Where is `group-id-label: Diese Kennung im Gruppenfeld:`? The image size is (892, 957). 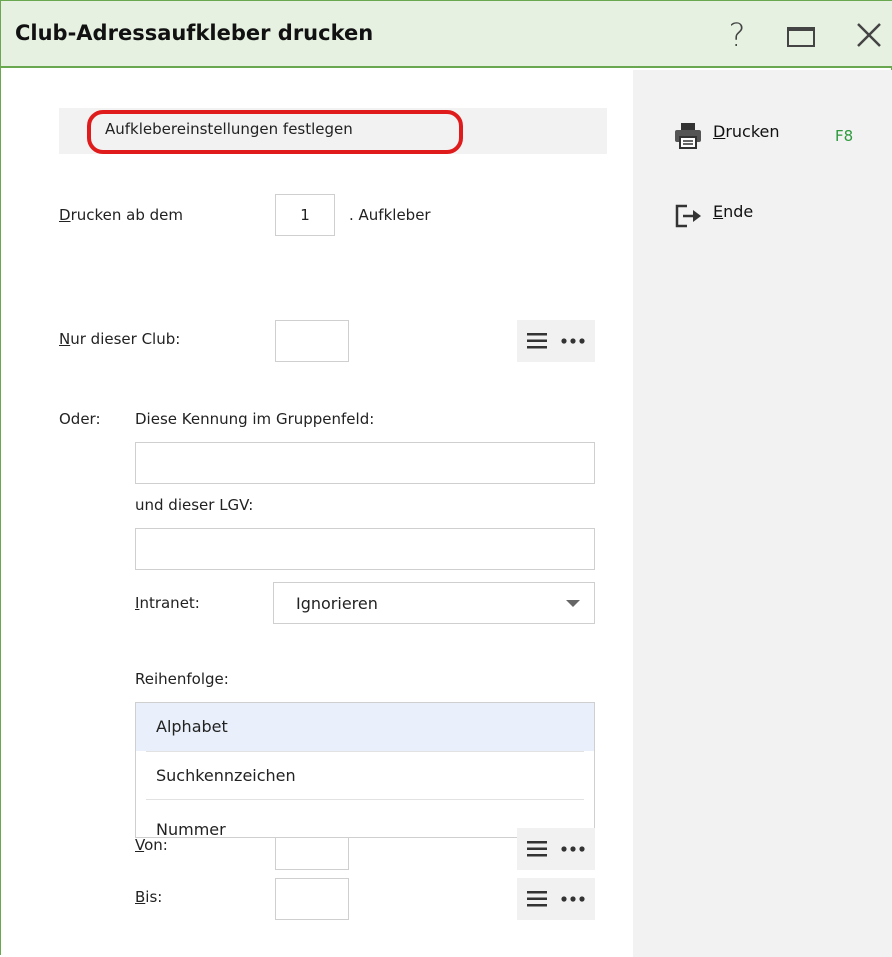
group-id-label: Diese Kennung im Gruppenfeld: is located at coordinates (255, 419).